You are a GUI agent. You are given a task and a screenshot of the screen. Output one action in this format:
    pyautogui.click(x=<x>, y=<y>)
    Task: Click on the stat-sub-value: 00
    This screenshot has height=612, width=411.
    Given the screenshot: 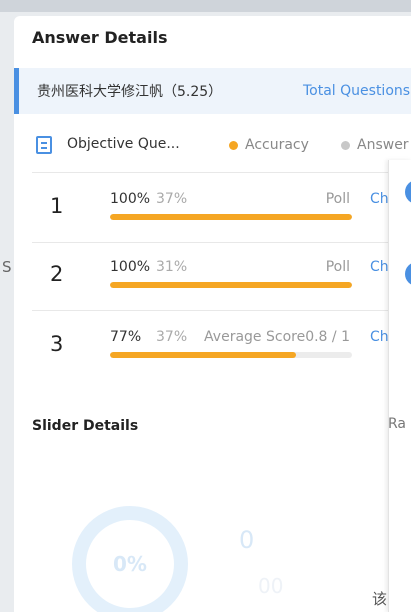 What is the action you would take?
    pyautogui.click(x=271, y=586)
    